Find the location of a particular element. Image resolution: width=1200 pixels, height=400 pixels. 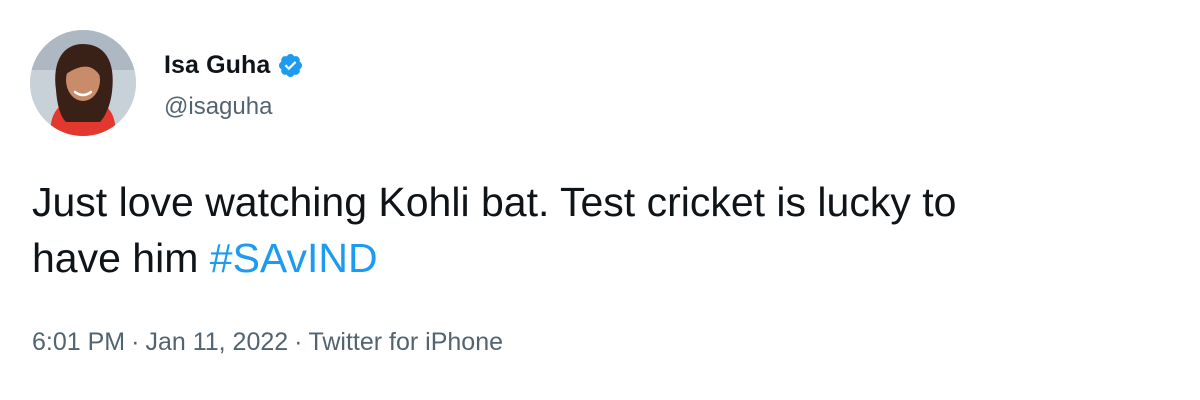

tweet-text-line-2: have him #SAvIND is located at coordinates (612, 258).